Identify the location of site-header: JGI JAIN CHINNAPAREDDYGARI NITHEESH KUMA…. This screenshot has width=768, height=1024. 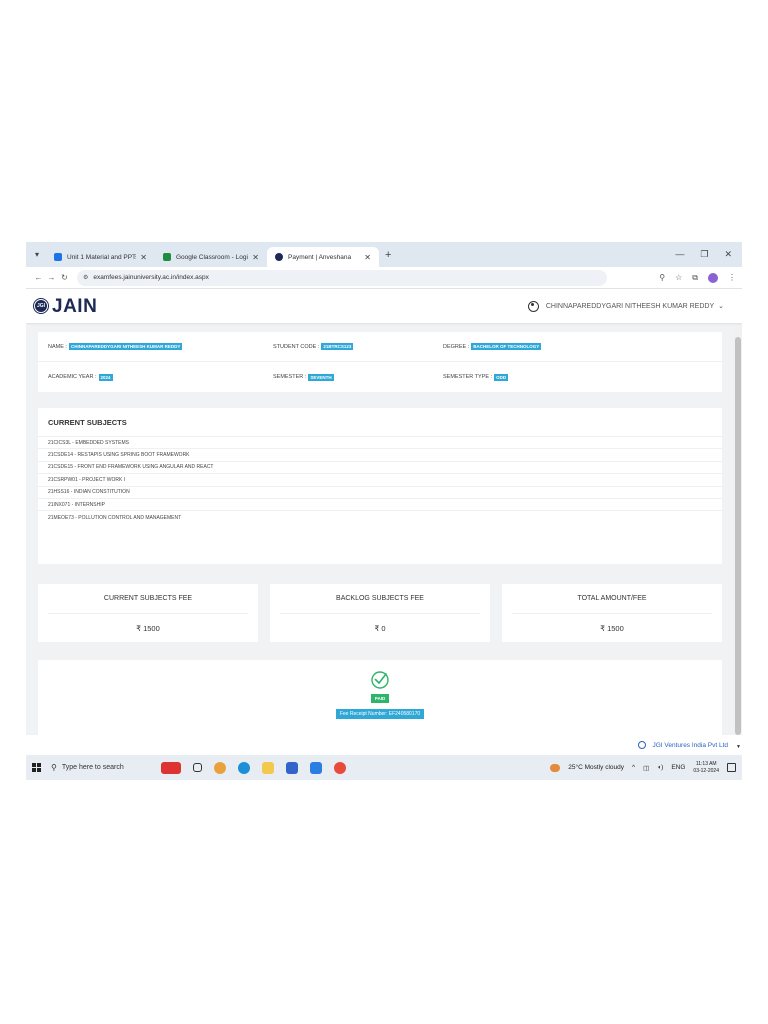
(384, 306).